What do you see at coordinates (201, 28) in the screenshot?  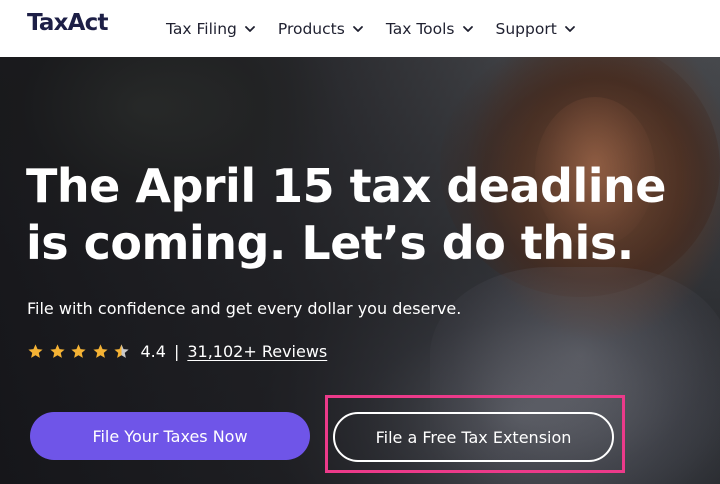 I see `nav-item-label: Tax Filing` at bounding box center [201, 28].